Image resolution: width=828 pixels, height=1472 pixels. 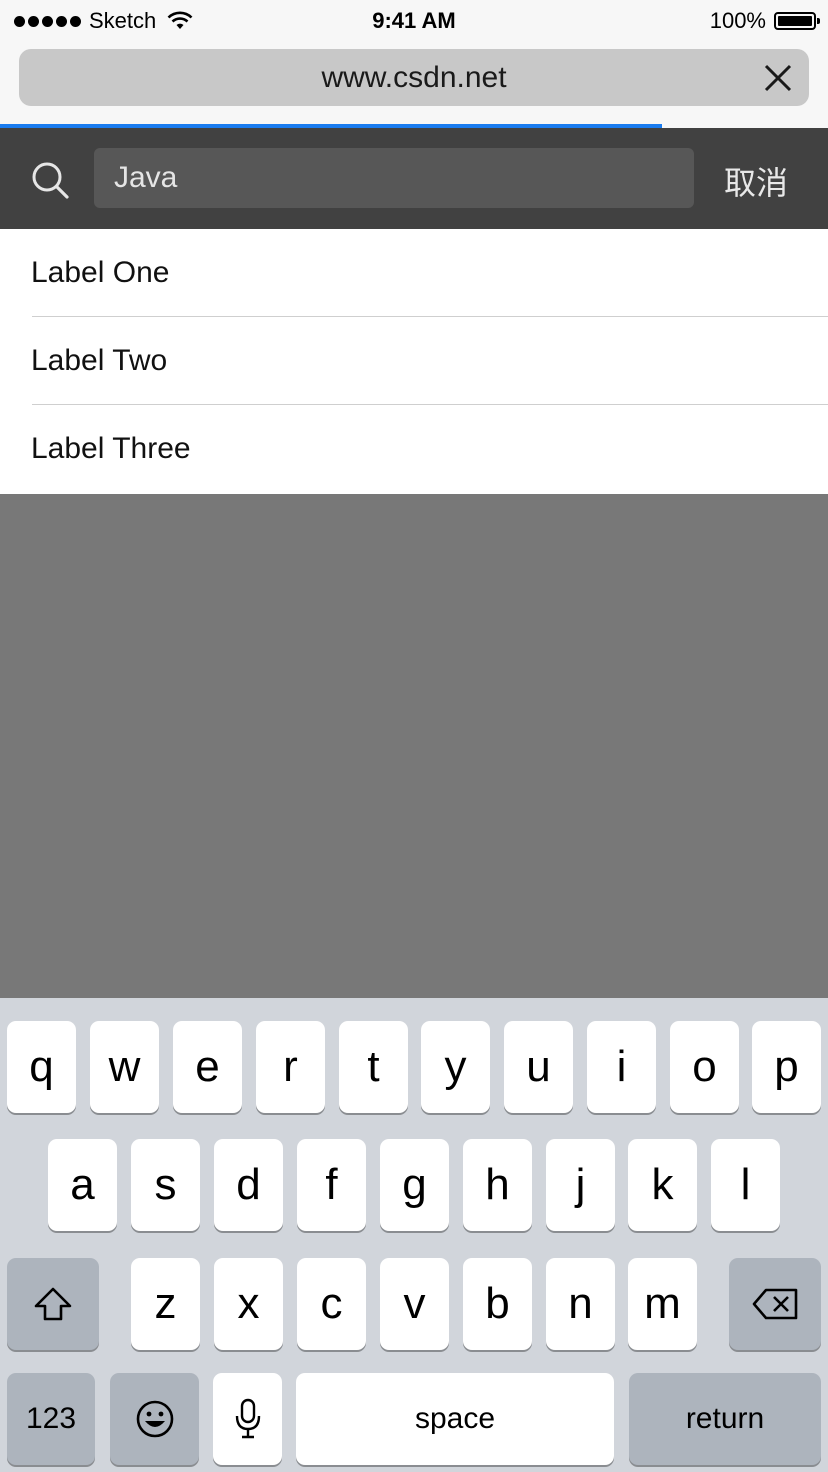 I want to click on numbers-key: 123, so click(x=51, y=1419).